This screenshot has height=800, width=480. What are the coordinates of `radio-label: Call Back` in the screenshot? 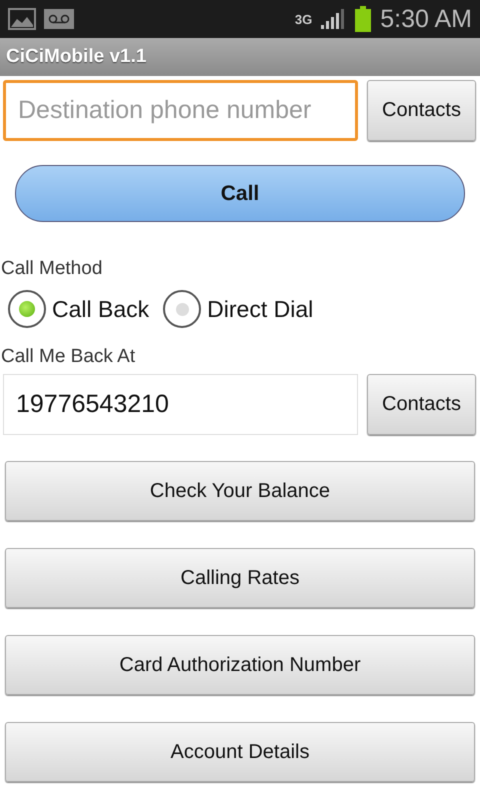 It's located at (101, 309).